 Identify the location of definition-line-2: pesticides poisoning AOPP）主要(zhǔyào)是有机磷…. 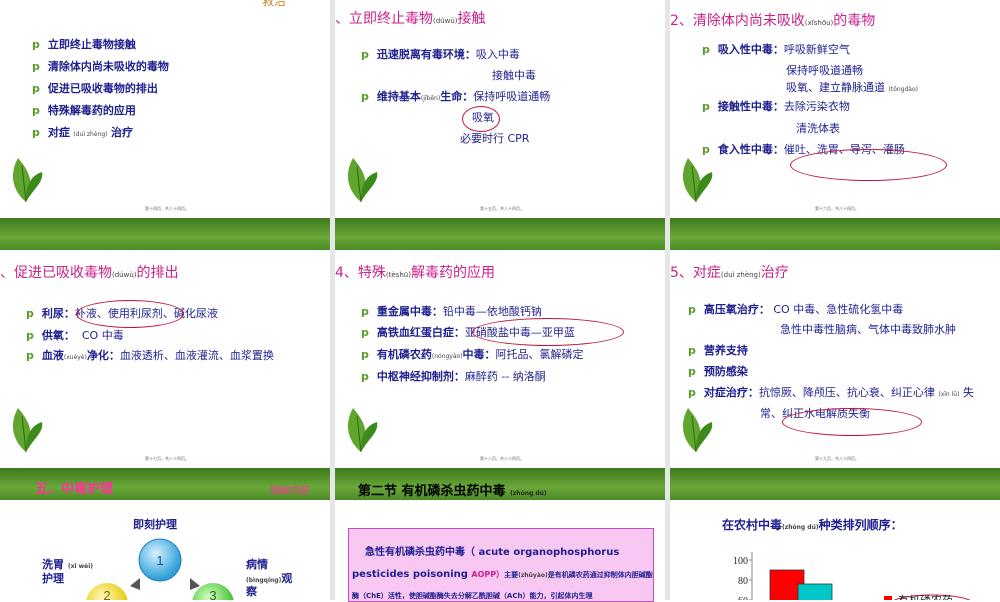
(502, 574).